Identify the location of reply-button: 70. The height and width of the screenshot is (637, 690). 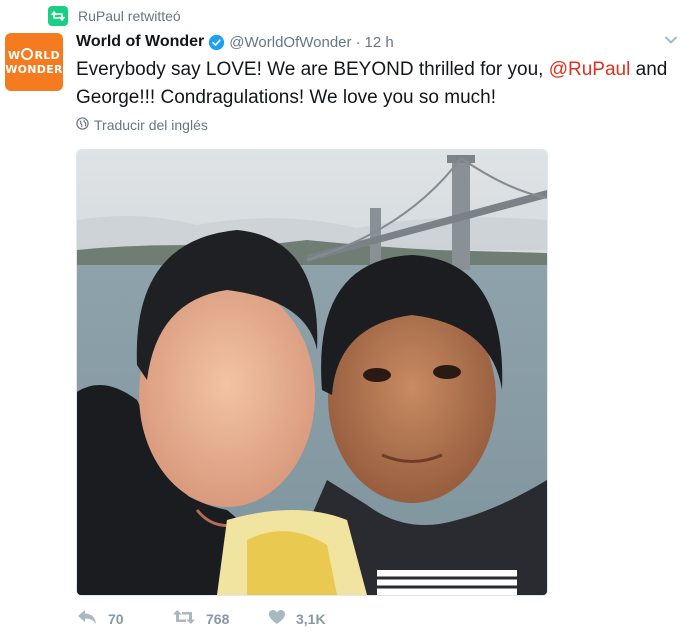
(124, 618).